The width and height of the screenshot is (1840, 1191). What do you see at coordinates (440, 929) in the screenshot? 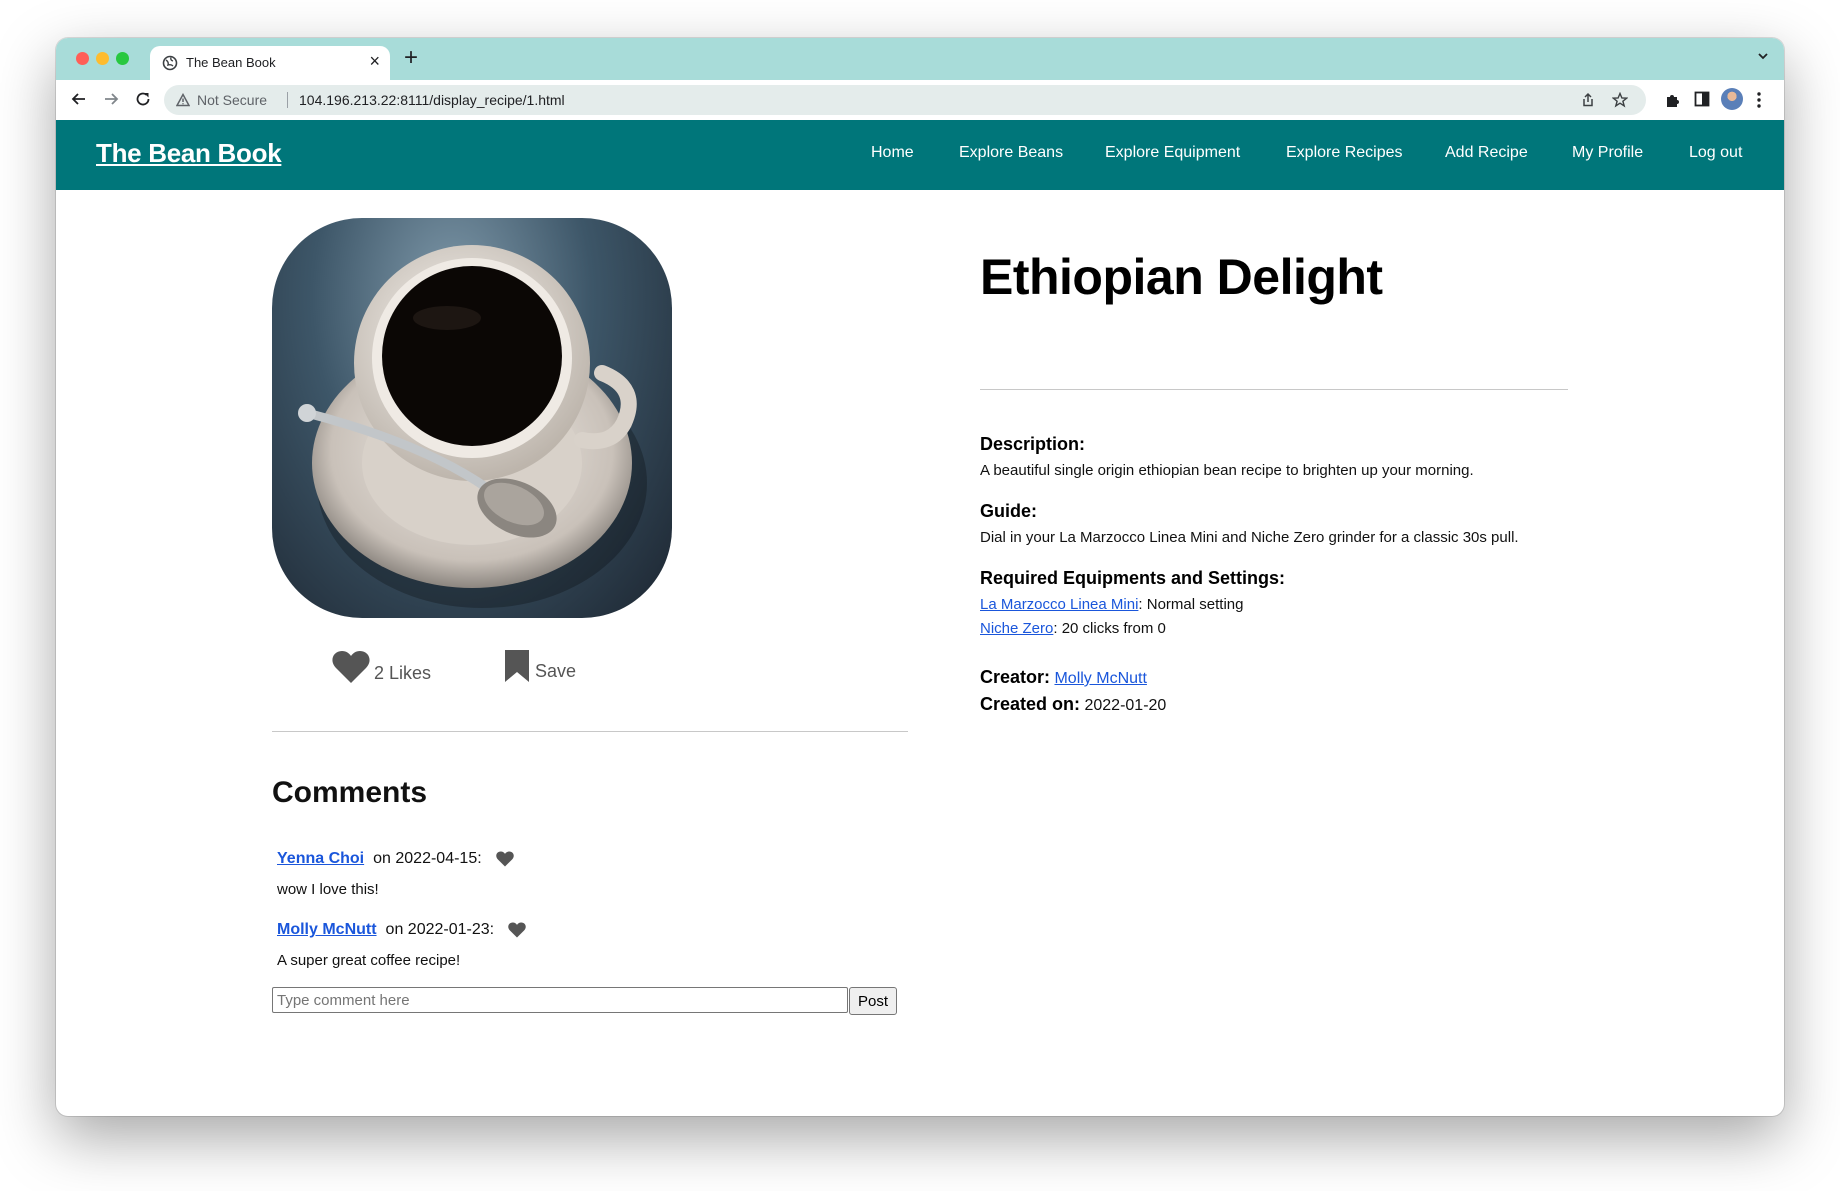
I see `comment-date: on 2022-01-23:` at bounding box center [440, 929].